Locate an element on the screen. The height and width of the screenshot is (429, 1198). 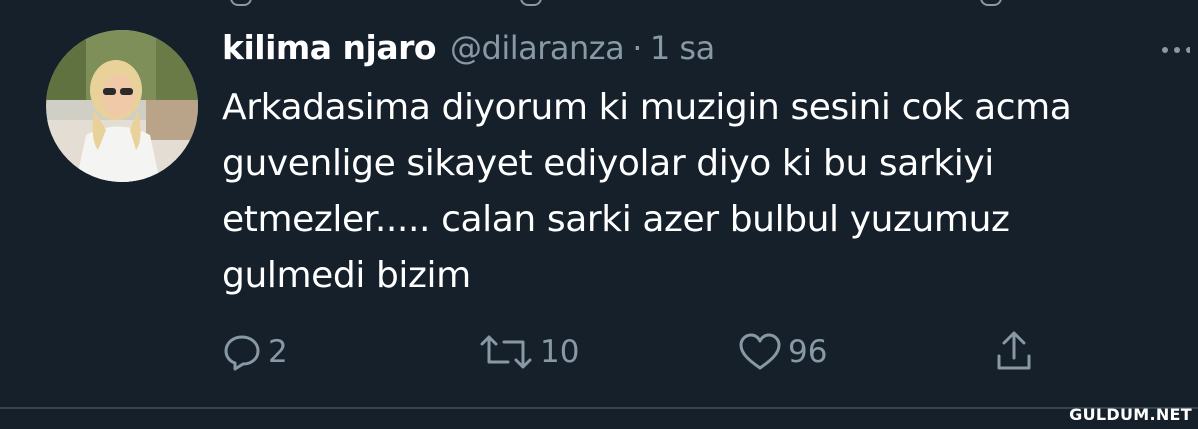
watermark: GULDUM.NET is located at coordinates (1130, 414).